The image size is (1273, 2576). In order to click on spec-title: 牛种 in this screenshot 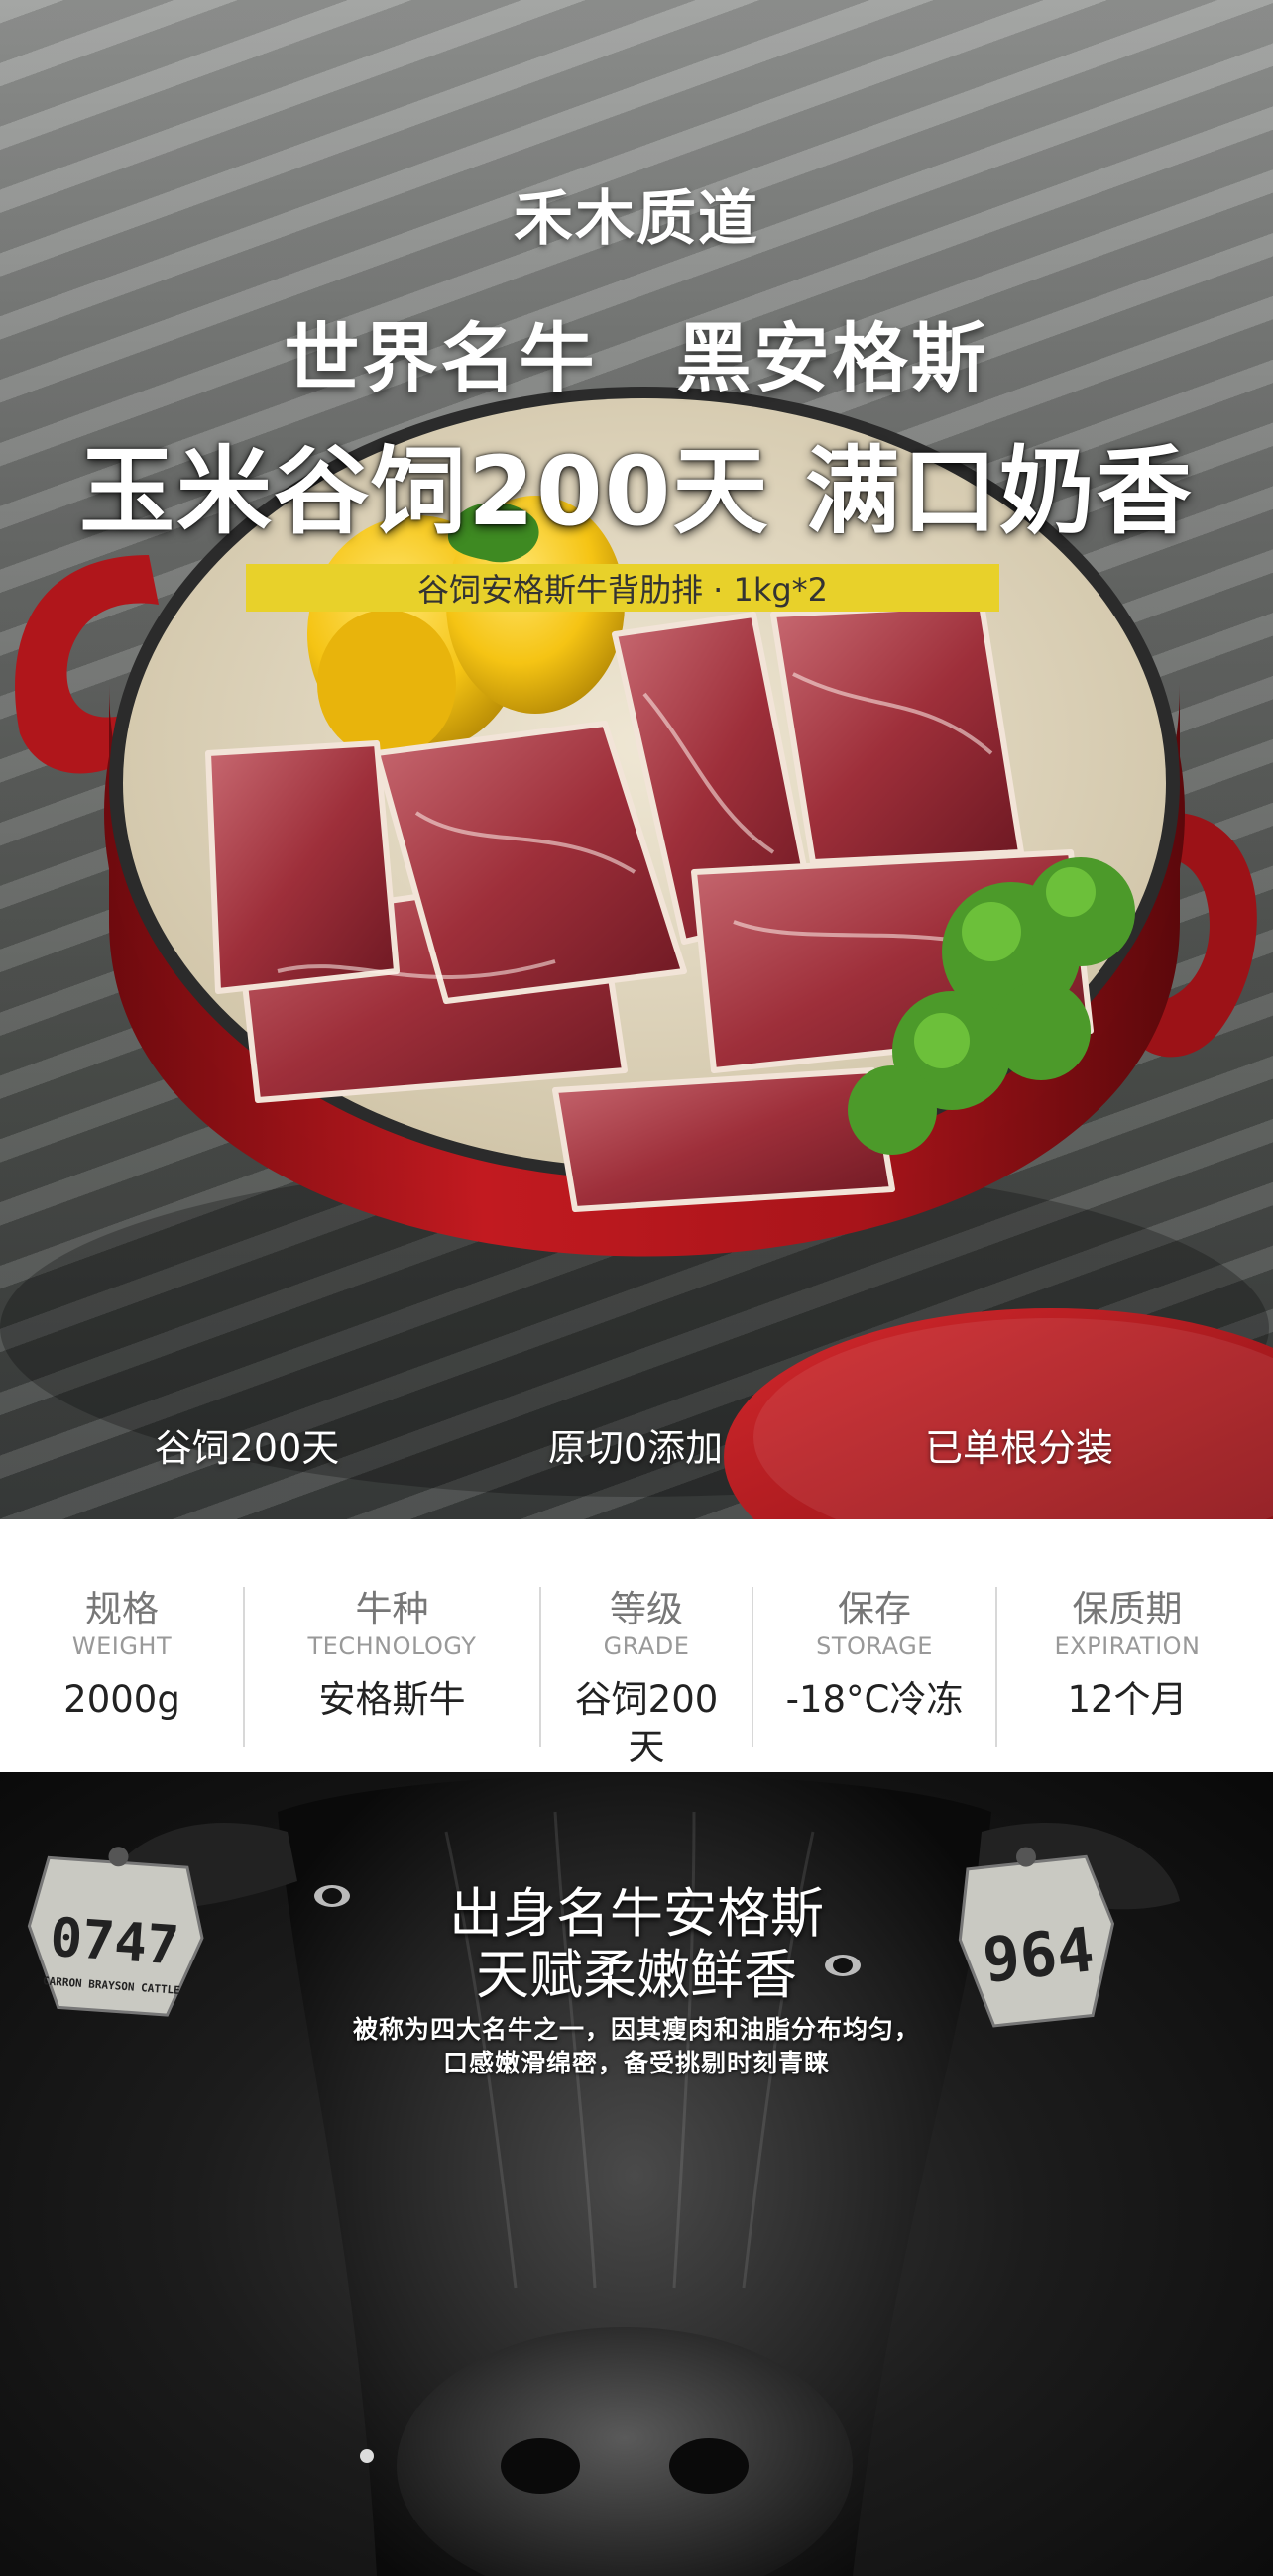, I will do `click(392, 1609)`.